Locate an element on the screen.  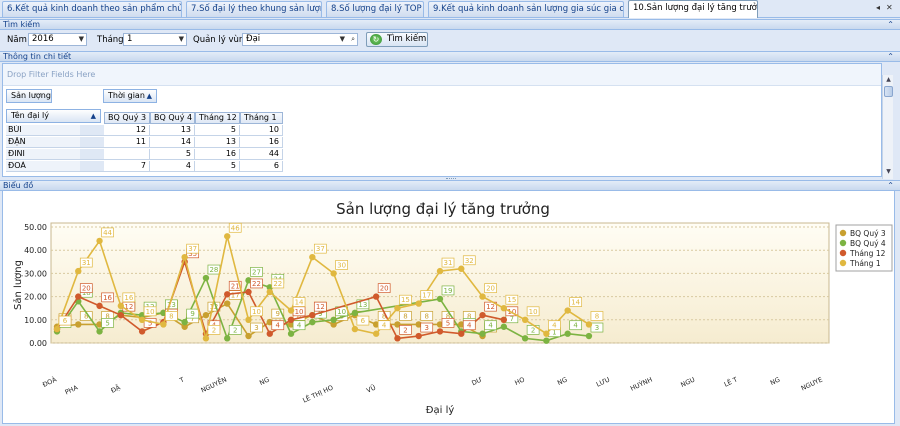
search-button-label: Tìm kiếm is located at coordinates (407, 39).